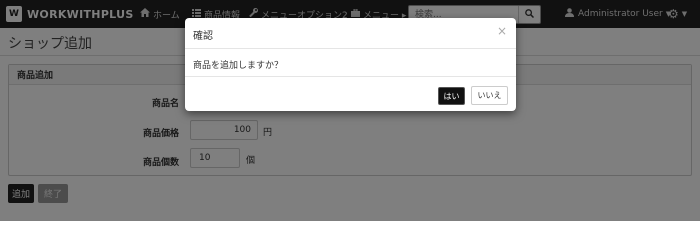 This screenshot has height=240, width=700. I want to click on modal-title: 確認, so click(203, 36).